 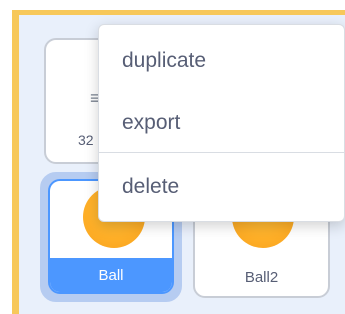 I want to click on menu-item-label: delete, so click(x=151, y=186).